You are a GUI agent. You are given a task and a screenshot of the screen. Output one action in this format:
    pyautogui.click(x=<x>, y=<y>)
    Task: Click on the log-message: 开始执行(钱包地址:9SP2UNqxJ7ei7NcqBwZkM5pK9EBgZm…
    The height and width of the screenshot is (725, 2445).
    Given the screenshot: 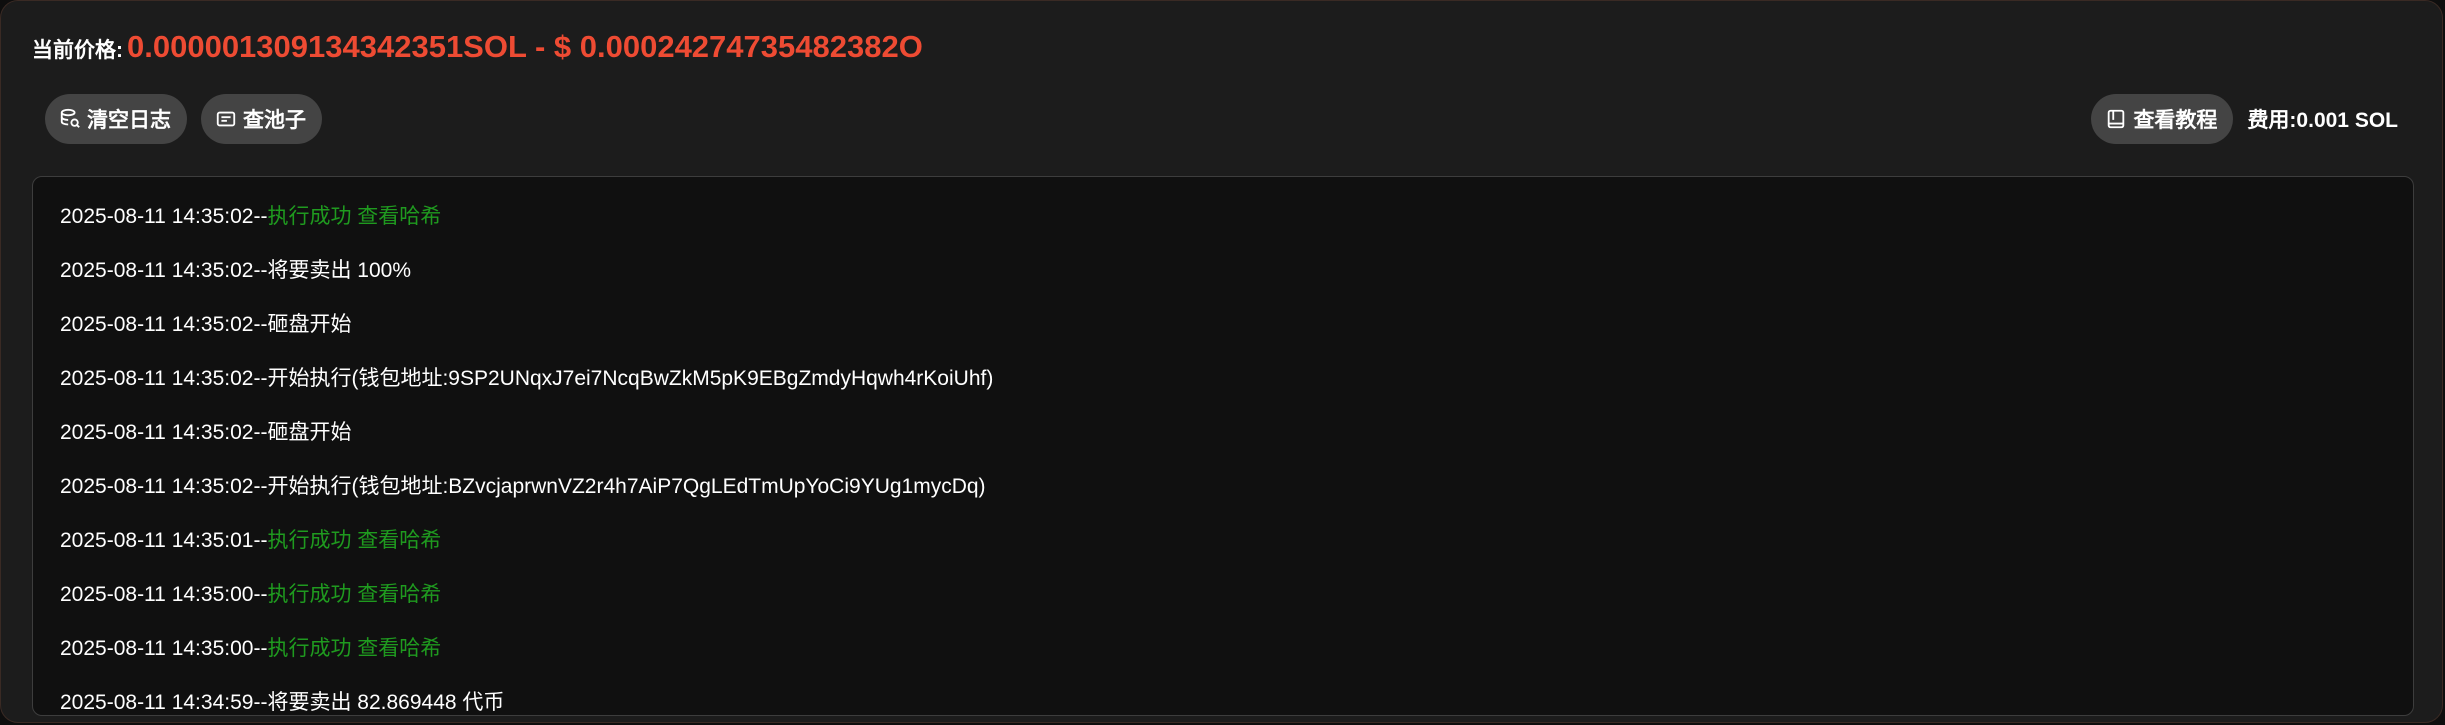 What is the action you would take?
    pyautogui.click(x=630, y=378)
    